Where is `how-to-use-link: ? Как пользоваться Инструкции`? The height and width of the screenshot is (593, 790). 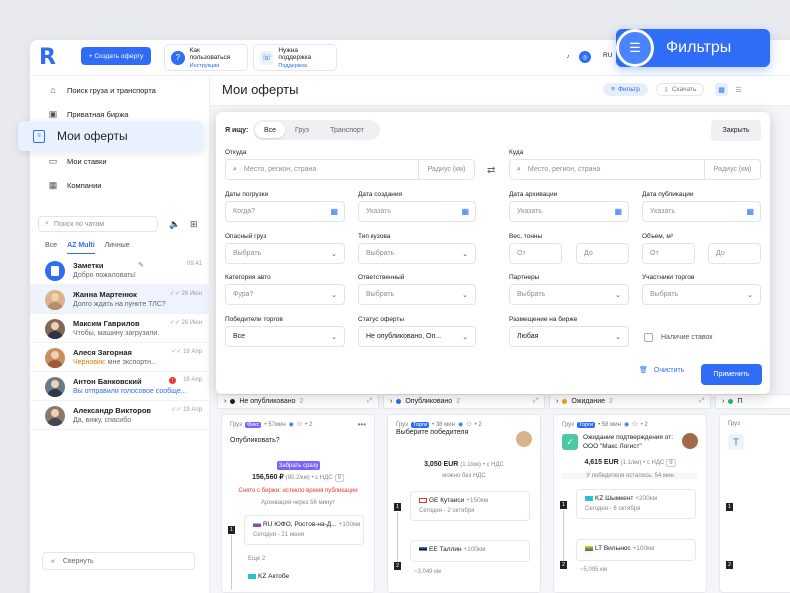 how-to-use-link: ? Как пользоваться Инструкции is located at coordinates (206, 57).